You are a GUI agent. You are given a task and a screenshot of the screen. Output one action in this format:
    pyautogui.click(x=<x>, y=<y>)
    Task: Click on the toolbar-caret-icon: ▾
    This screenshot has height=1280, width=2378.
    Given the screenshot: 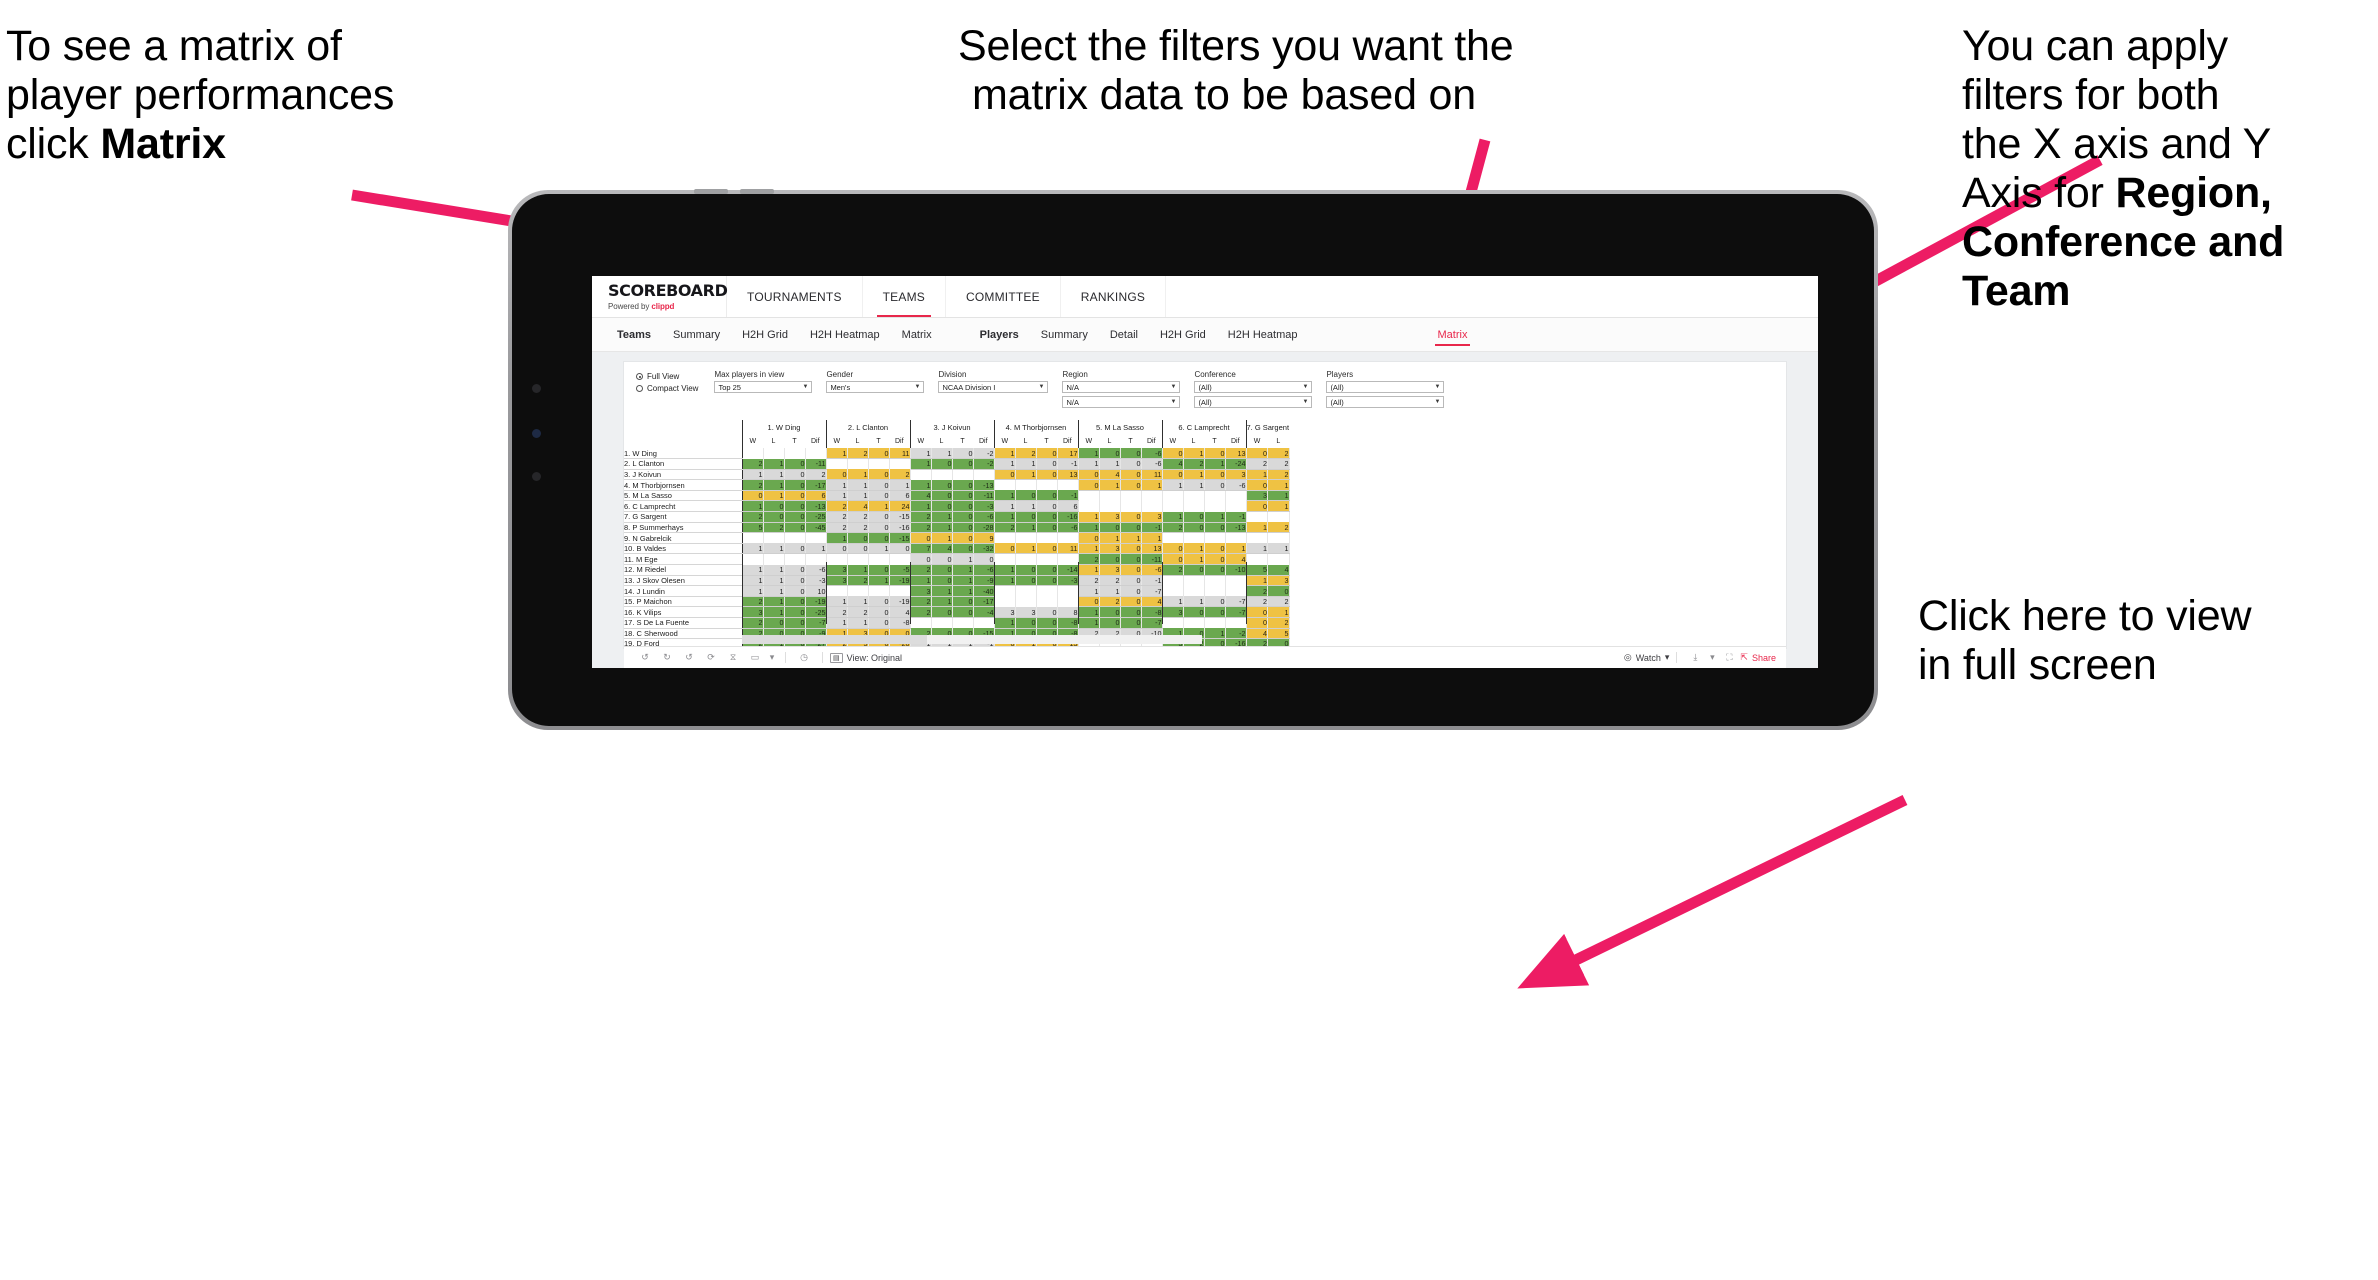 What is the action you would take?
    pyautogui.click(x=772, y=658)
    